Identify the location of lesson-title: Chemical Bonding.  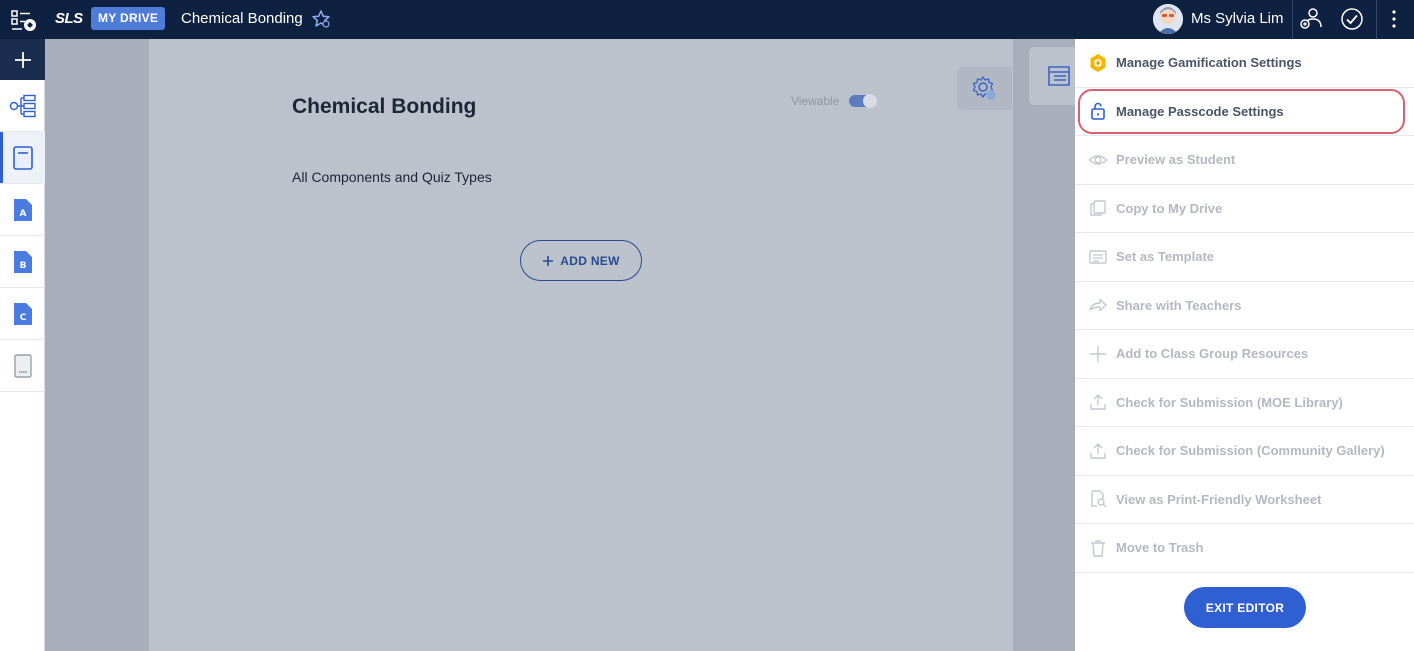
(242, 18).